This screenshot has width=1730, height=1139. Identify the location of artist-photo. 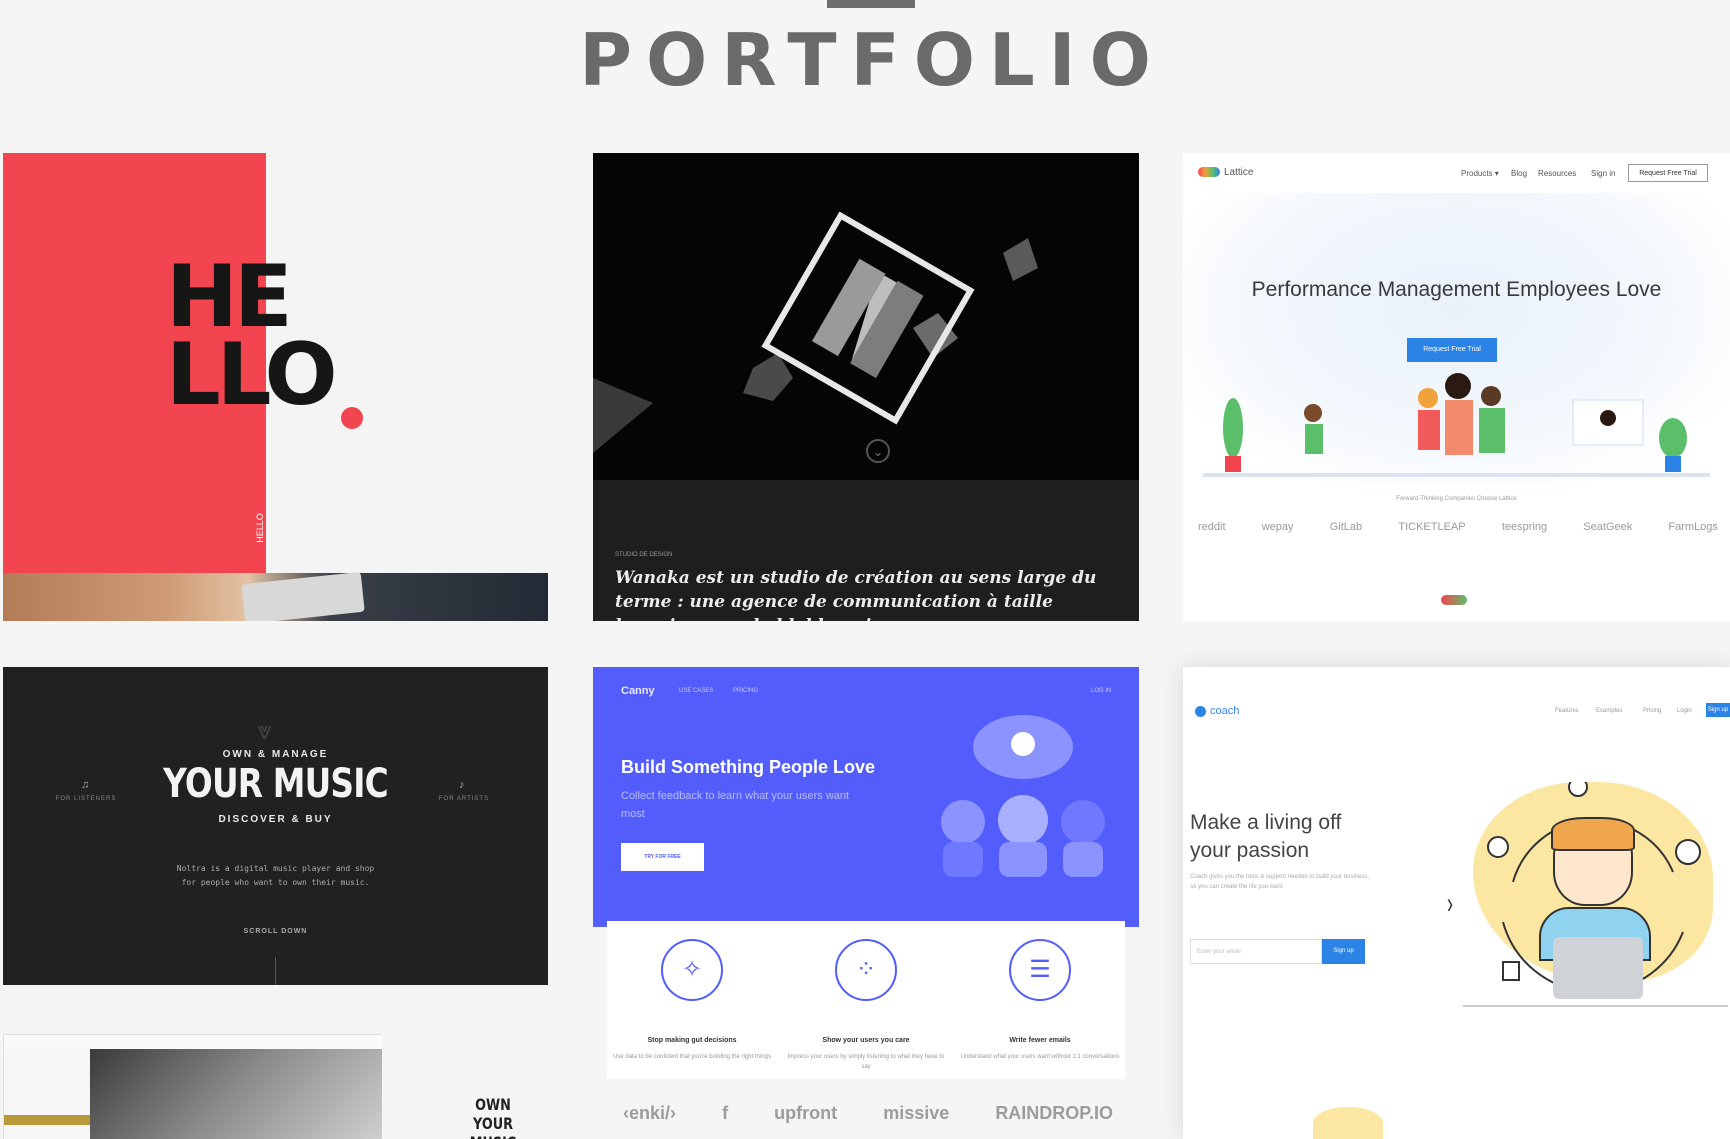
(236, 1094).